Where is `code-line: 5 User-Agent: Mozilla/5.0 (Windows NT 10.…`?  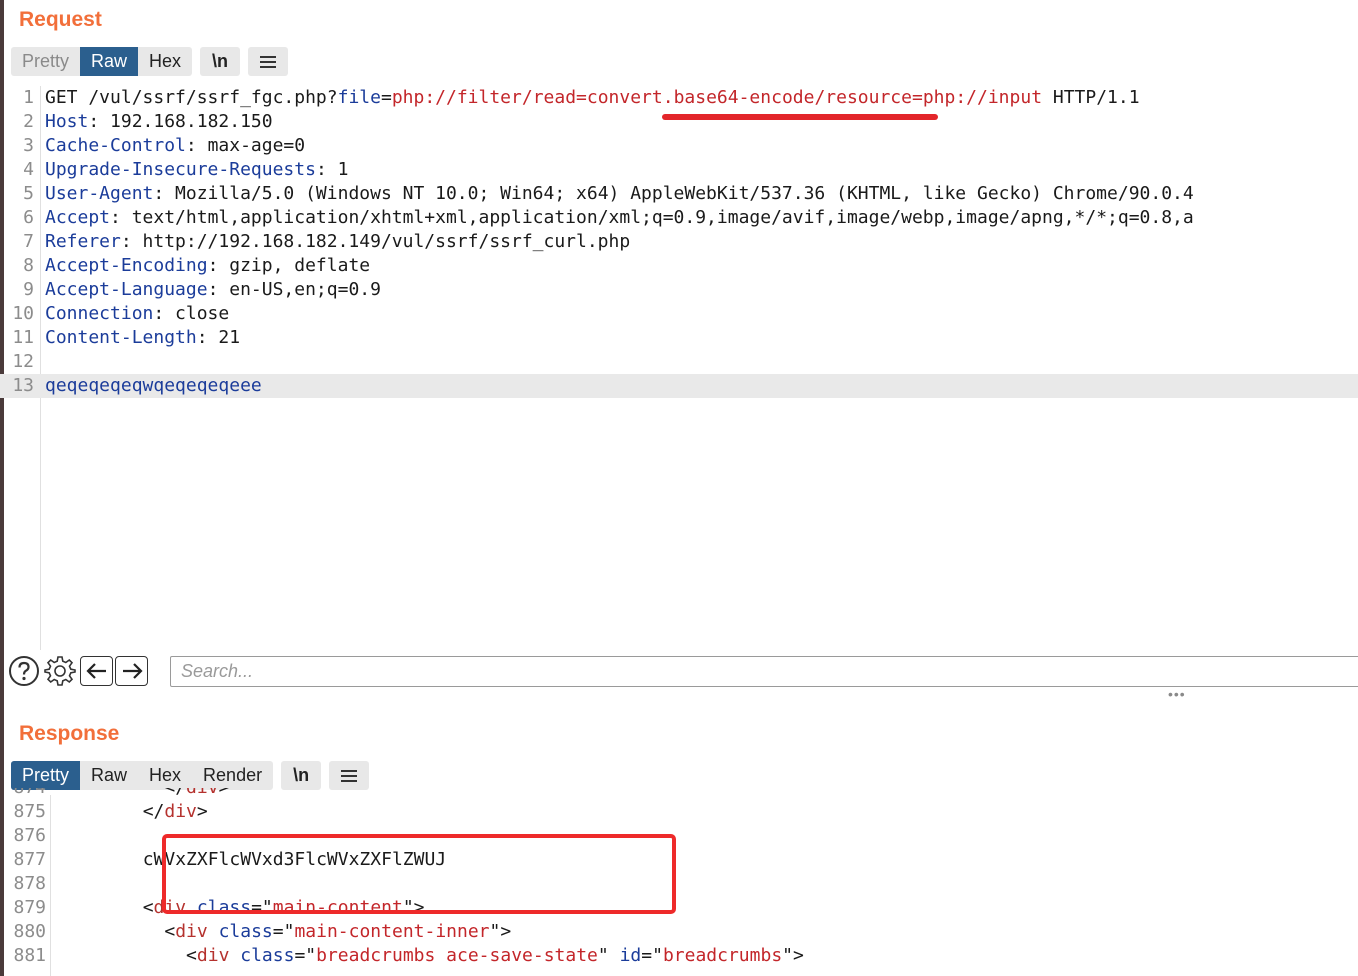
code-line: 5 User-Agent: Mozilla/5.0 (Windows NT 10.… is located at coordinates (679, 194).